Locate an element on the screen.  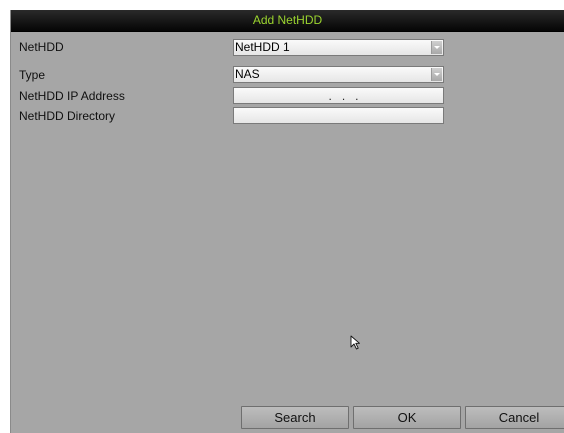
type-label: Type is located at coordinates (32, 75).